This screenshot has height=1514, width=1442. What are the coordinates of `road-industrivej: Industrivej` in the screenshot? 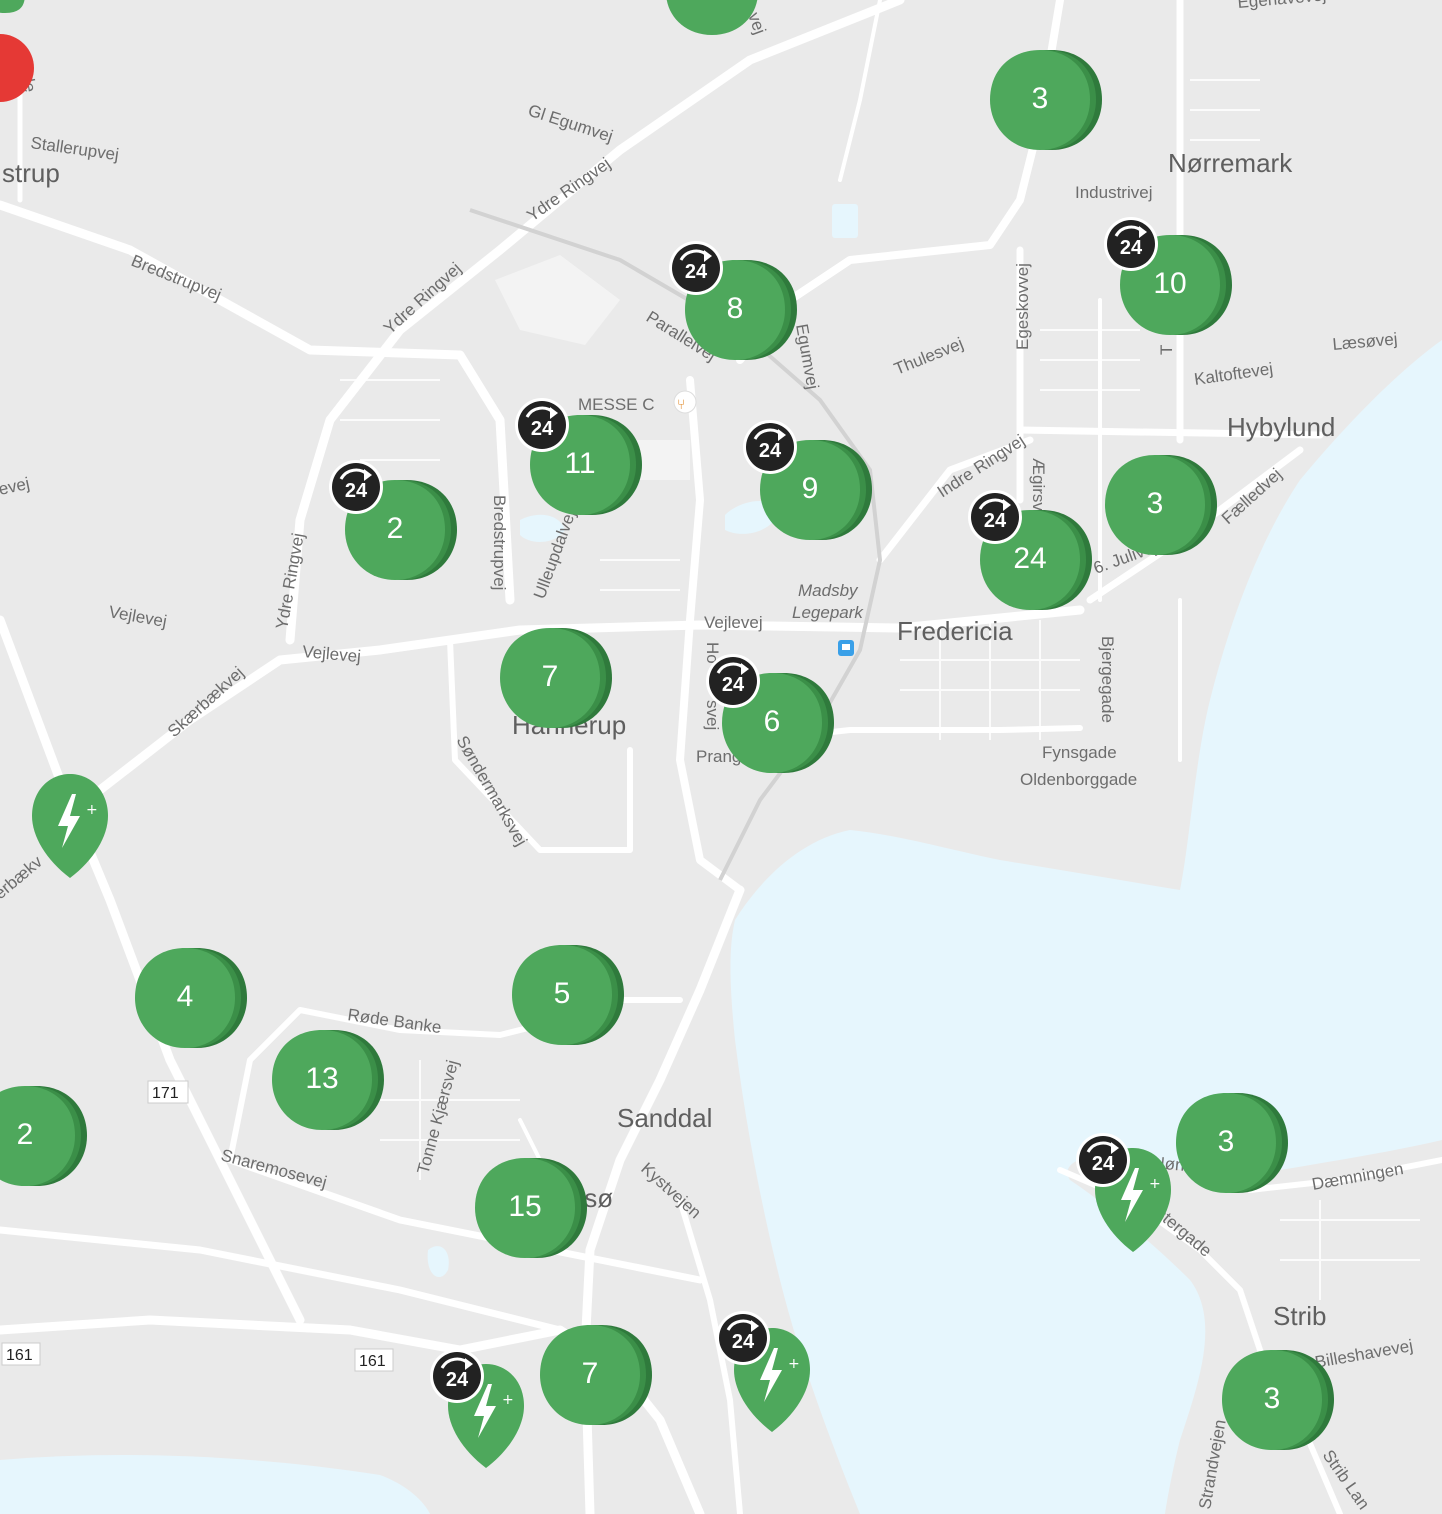 It's located at (1113, 192).